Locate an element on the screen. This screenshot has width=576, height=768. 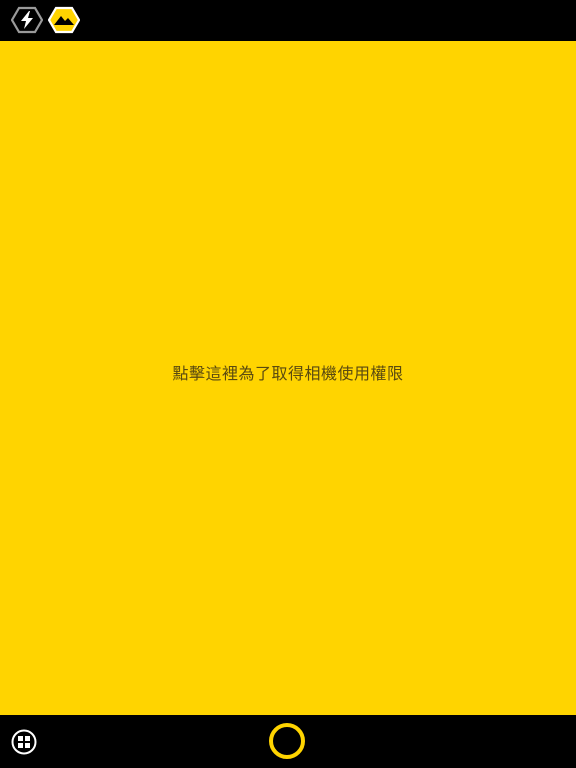
scene-mode-button is located at coordinates (64, 20).